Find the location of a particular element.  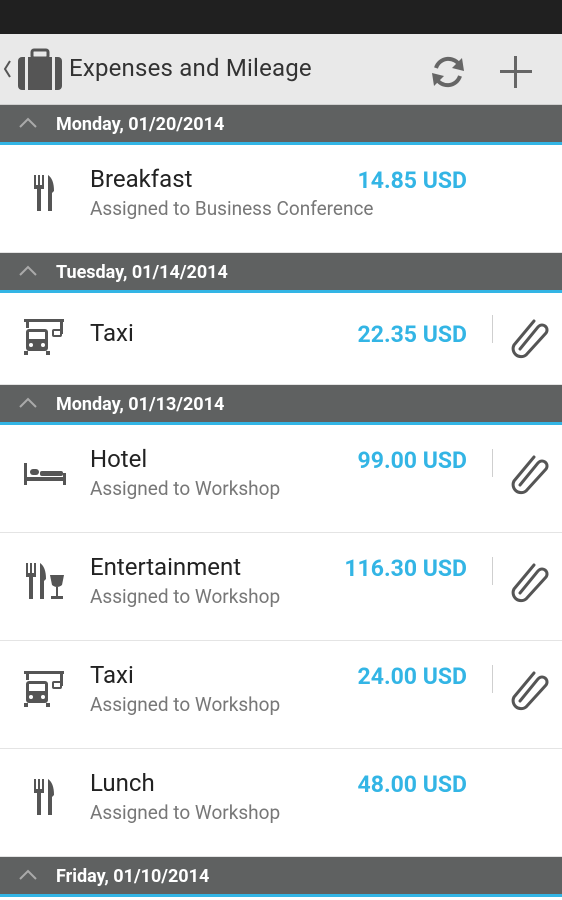

up-caret-icon is located at coordinates (7, 69).